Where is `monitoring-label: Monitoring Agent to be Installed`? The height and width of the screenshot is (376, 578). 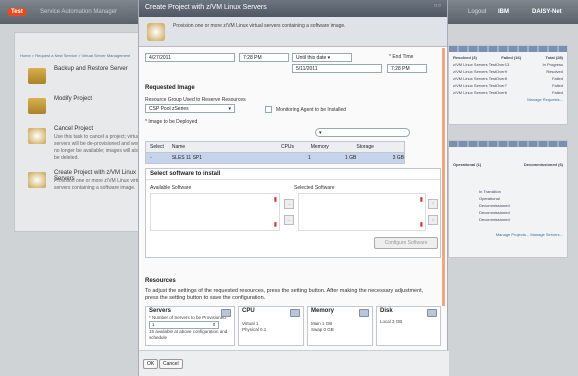 monitoring-label: Monitoring Agent to be Installed is located at coordinates (311, 110).